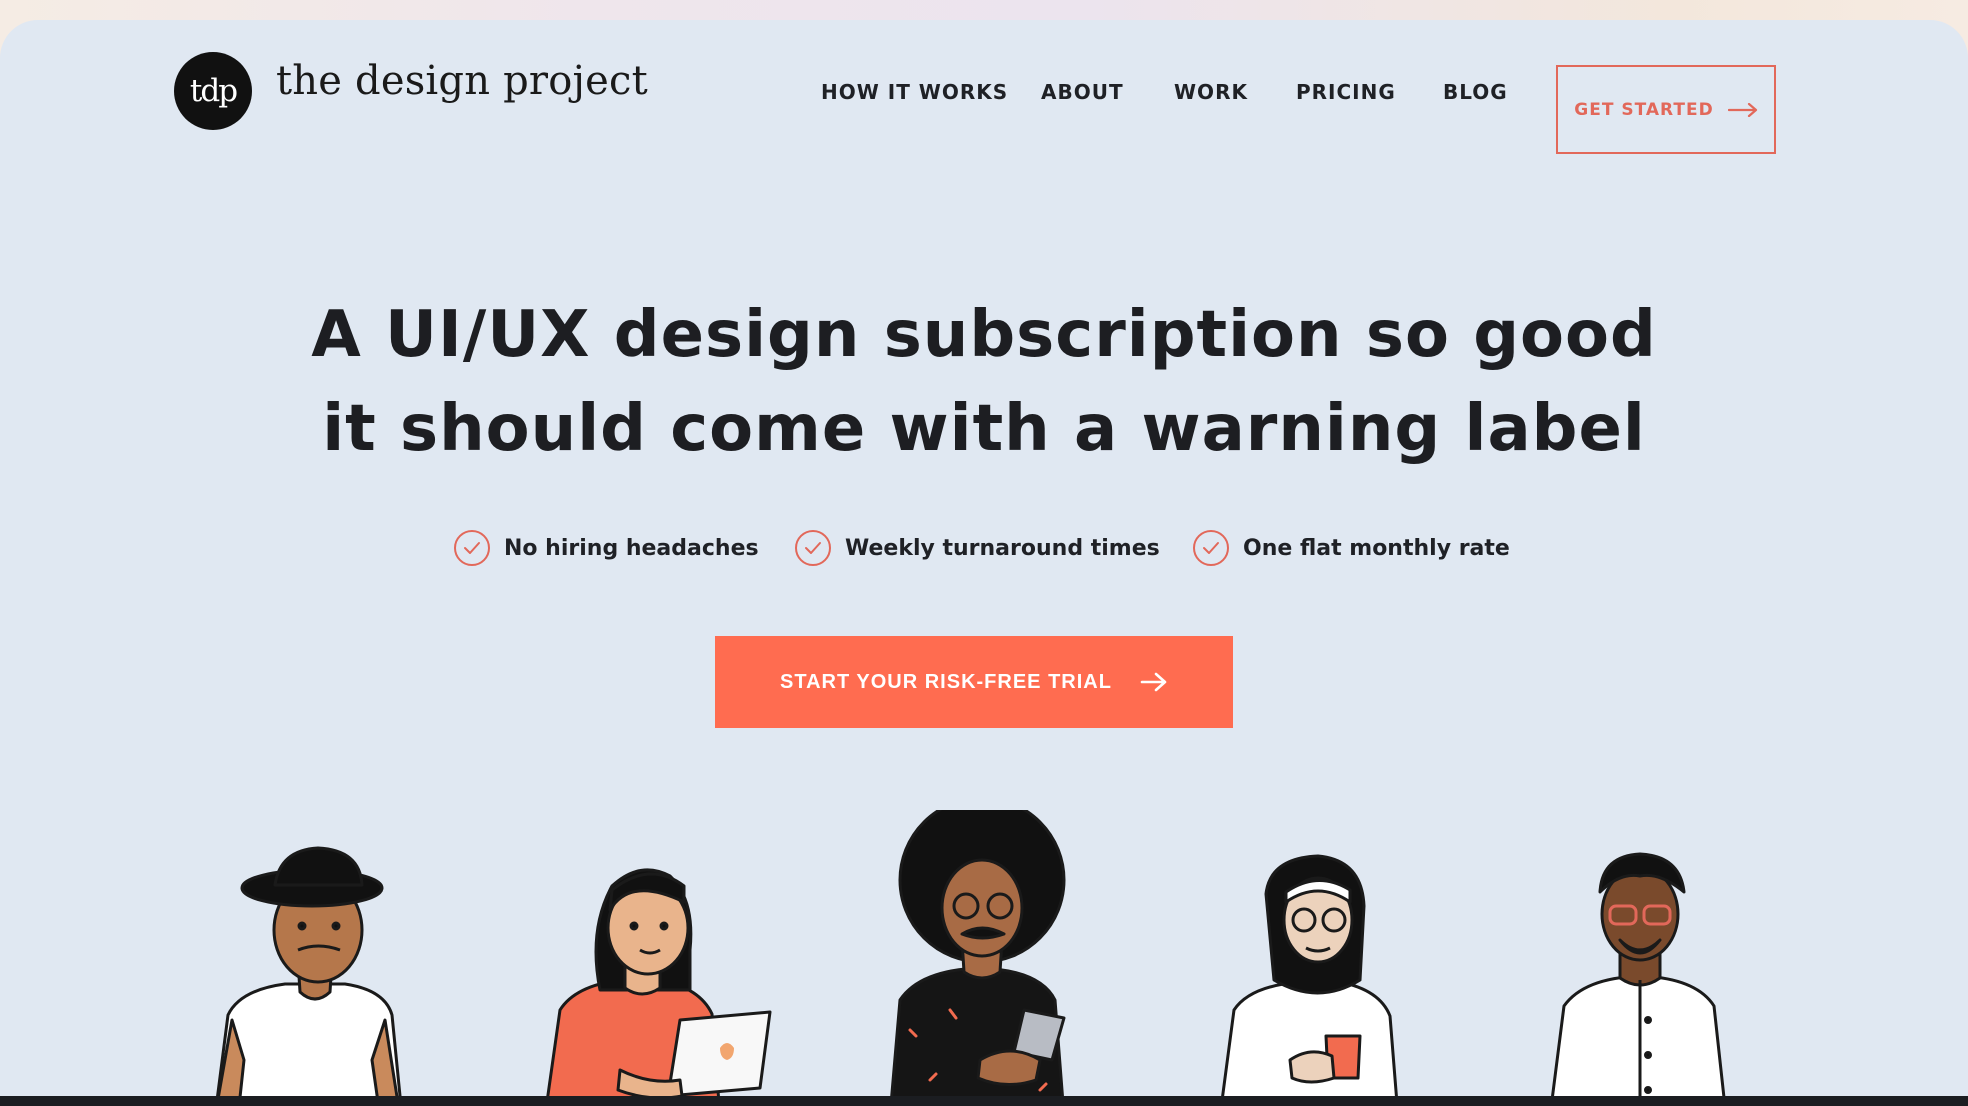 This screenshot has height=1106, width=1968. What do you see at coordinates (1346, 92) in the screenshot?
I see `nav-pricing: PRICING` at bounding box center [1346, 92].